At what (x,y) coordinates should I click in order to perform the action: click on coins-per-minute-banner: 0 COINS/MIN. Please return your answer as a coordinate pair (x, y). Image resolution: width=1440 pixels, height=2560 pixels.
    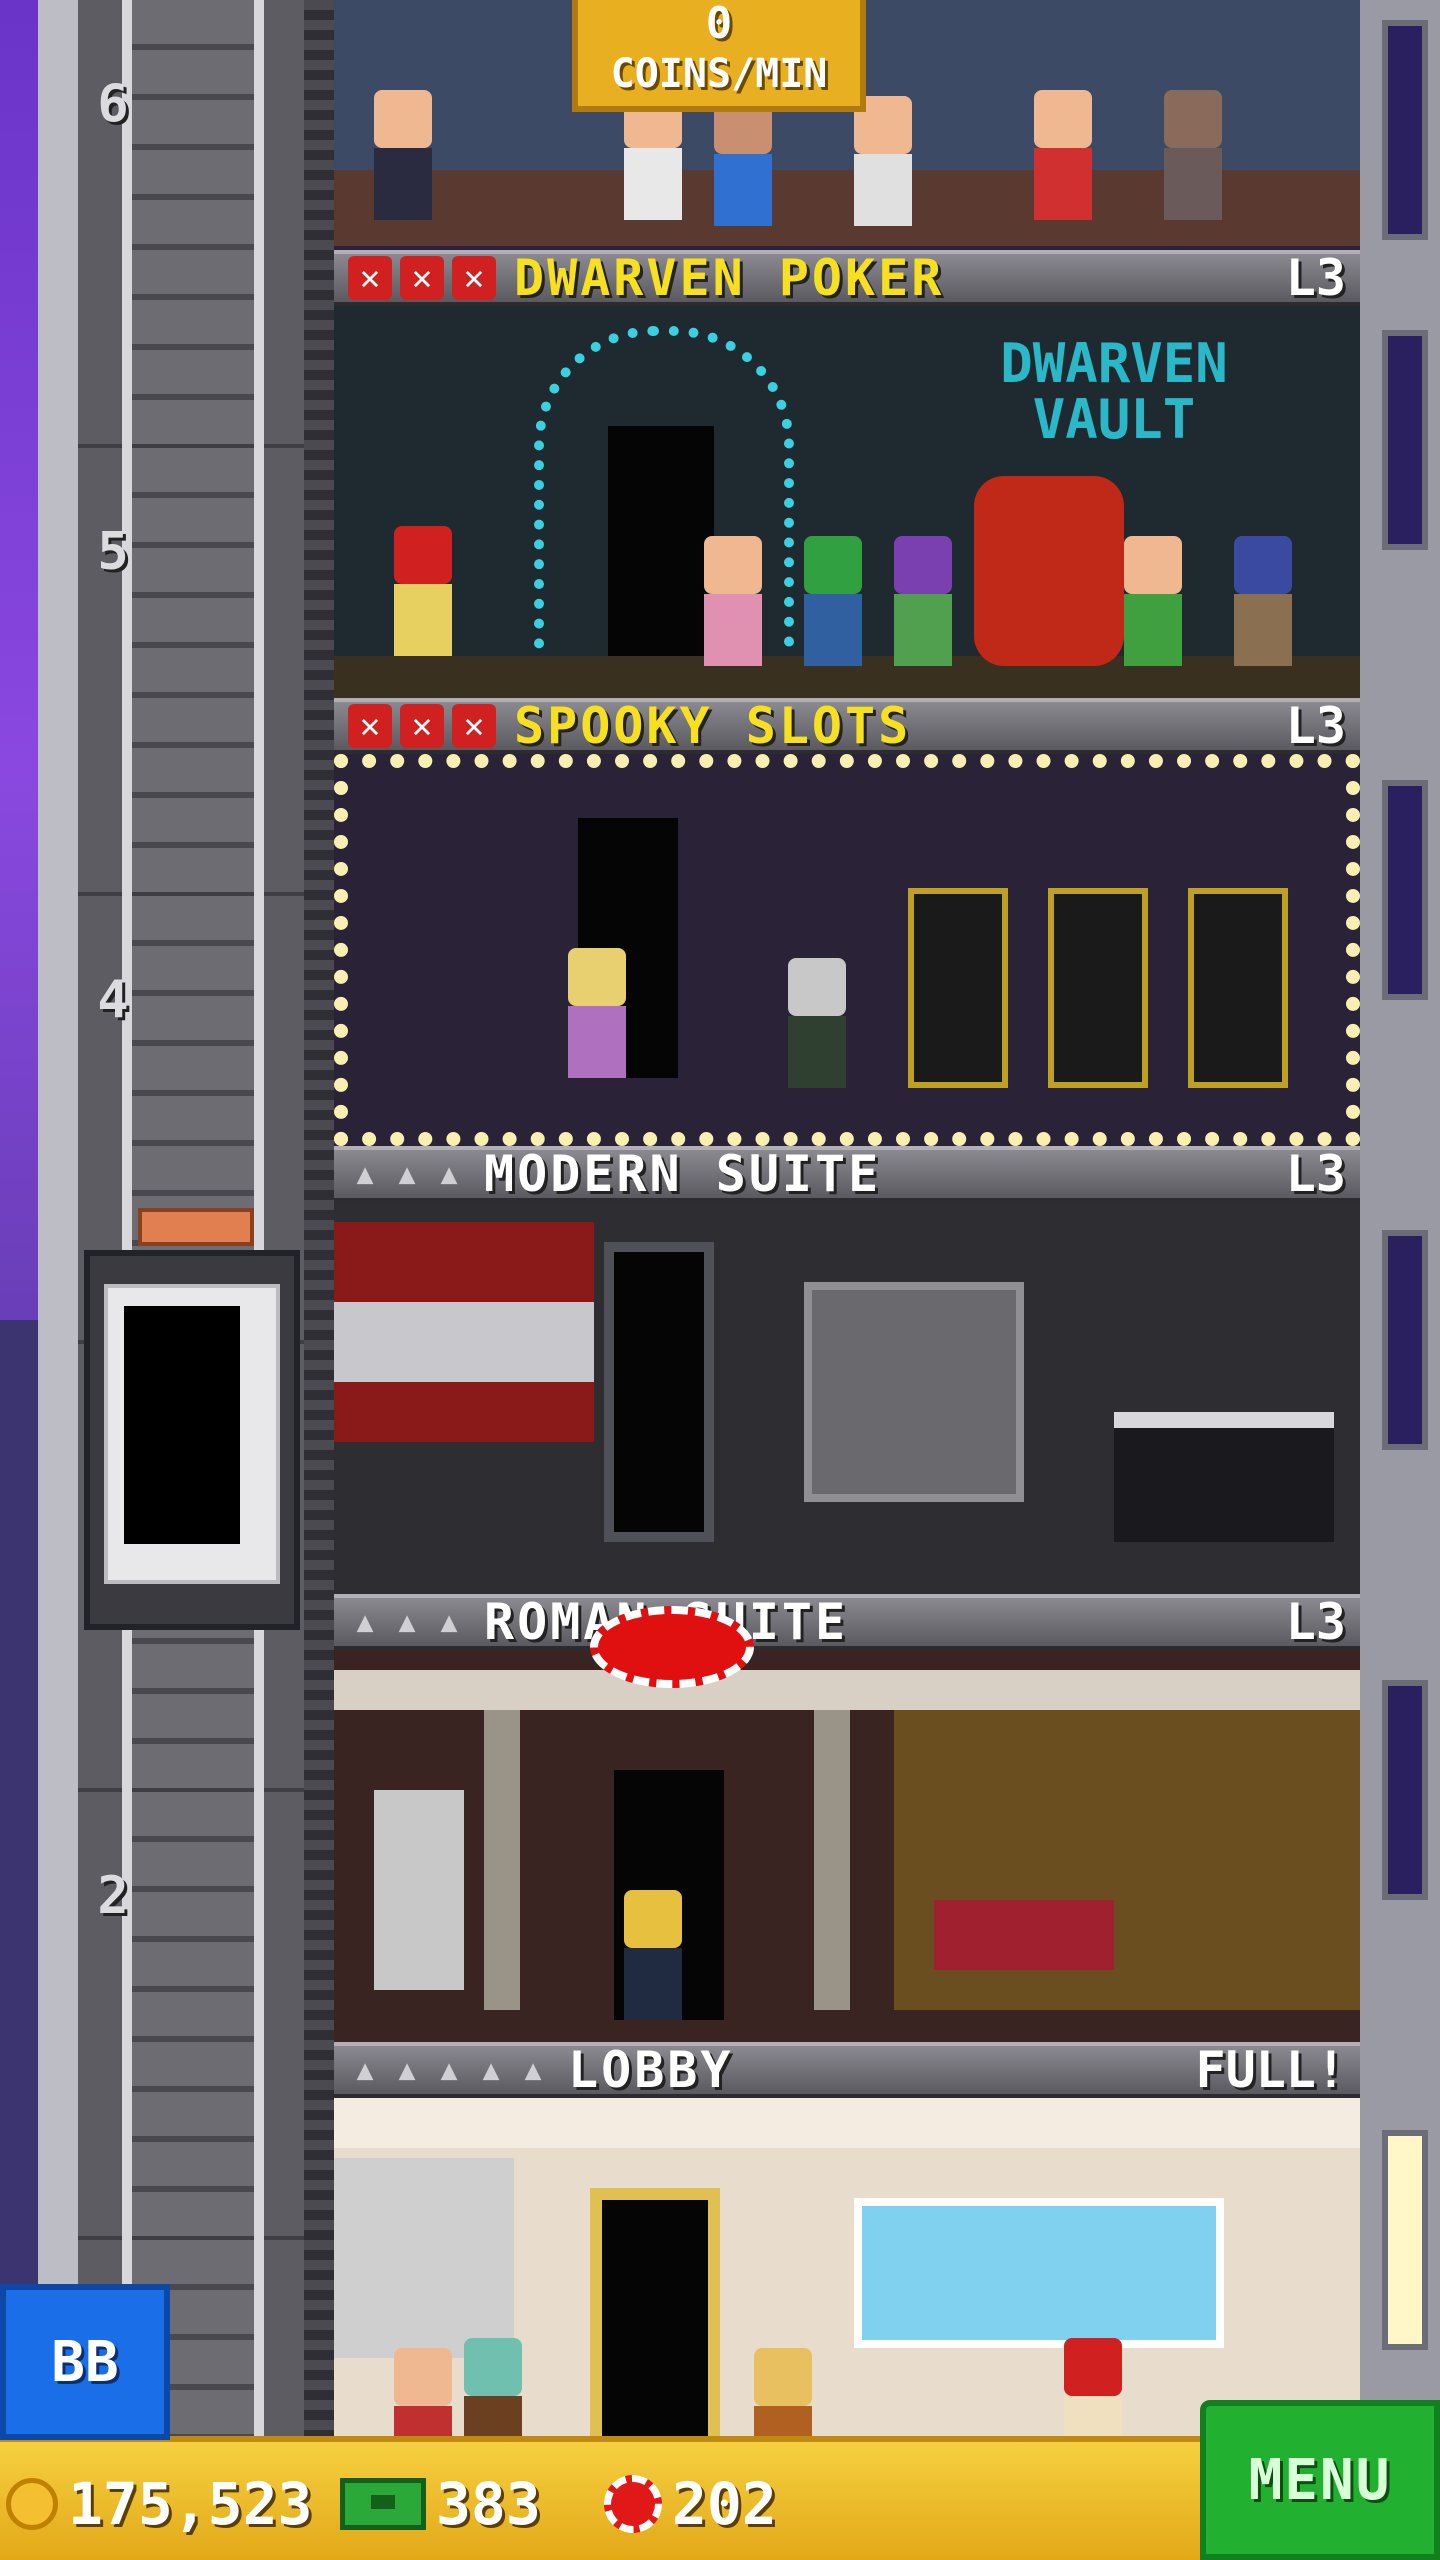
    Looking at the image, I should click on (719, 56).